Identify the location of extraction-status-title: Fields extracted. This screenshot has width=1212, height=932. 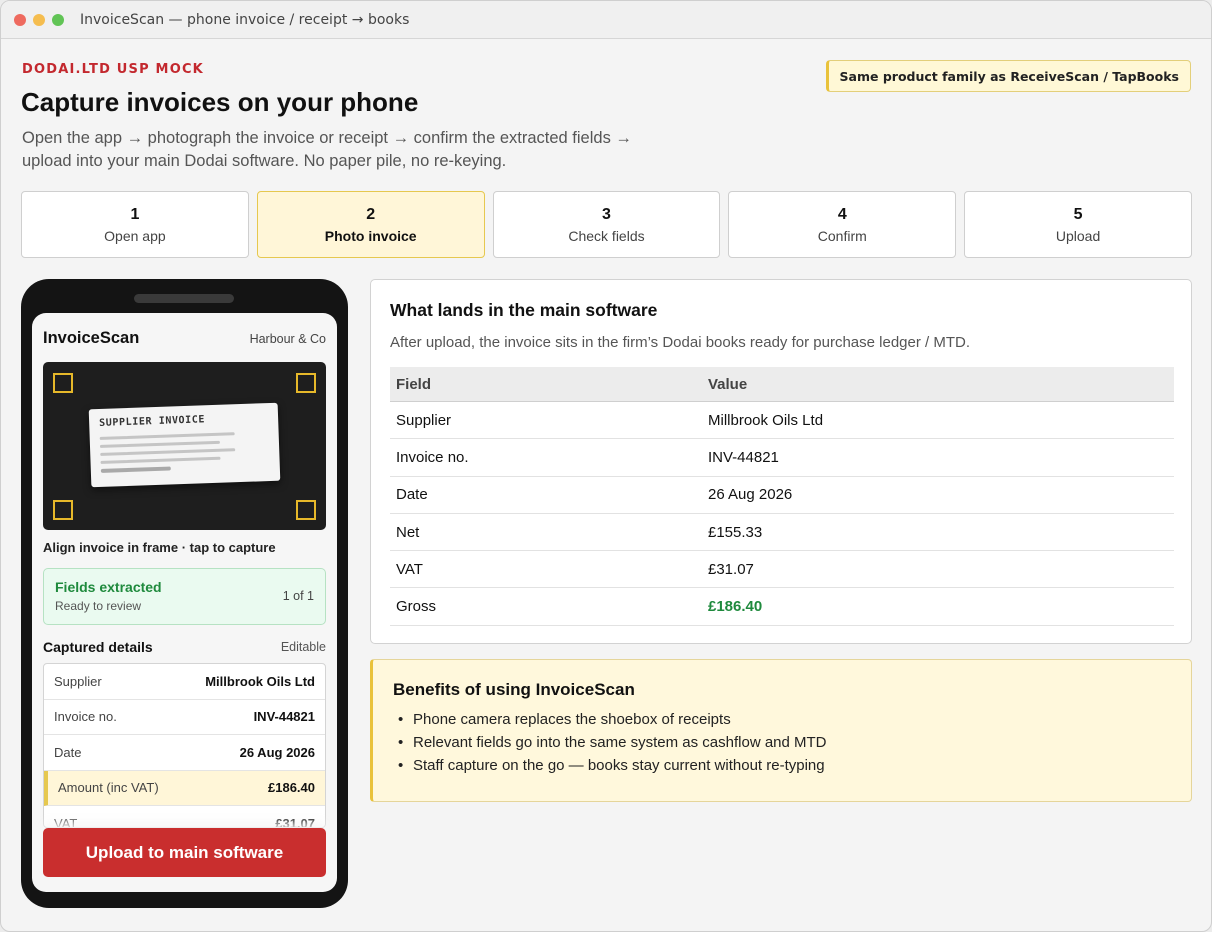
(108, 587).